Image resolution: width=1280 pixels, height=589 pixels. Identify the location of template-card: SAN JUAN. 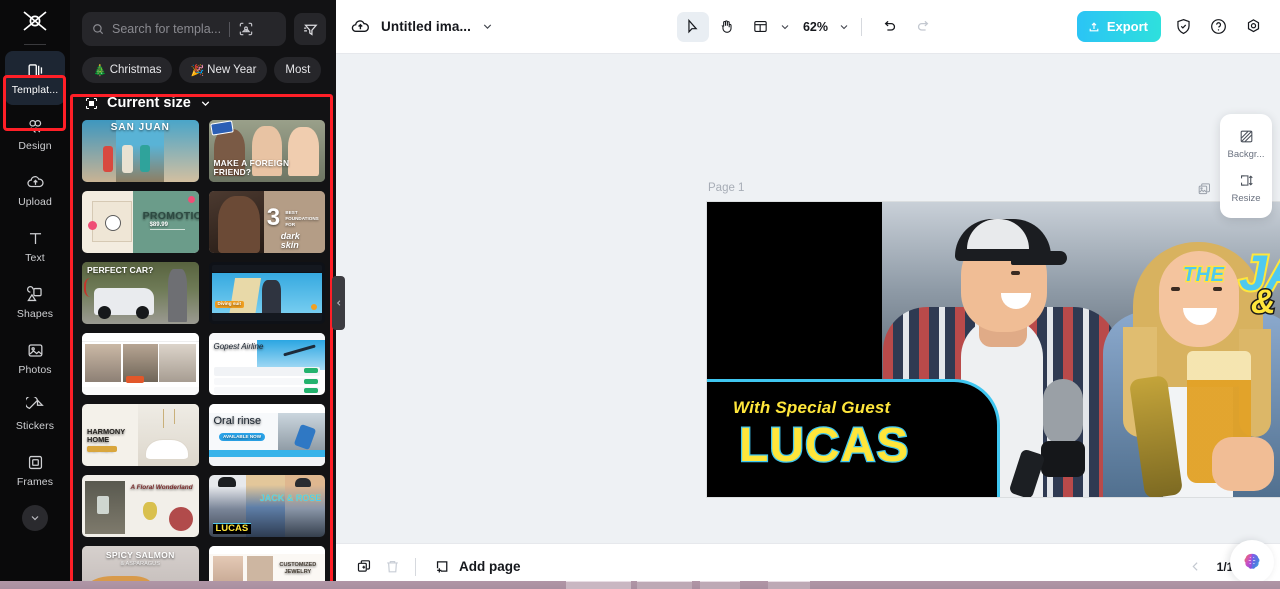
(140, 151).